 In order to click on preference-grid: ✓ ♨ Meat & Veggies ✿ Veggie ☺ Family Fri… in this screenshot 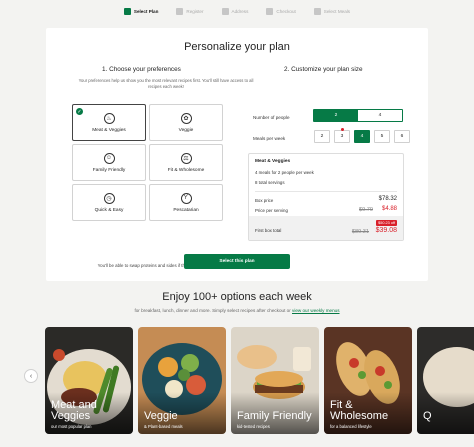, I will do `click(149, 162)`.